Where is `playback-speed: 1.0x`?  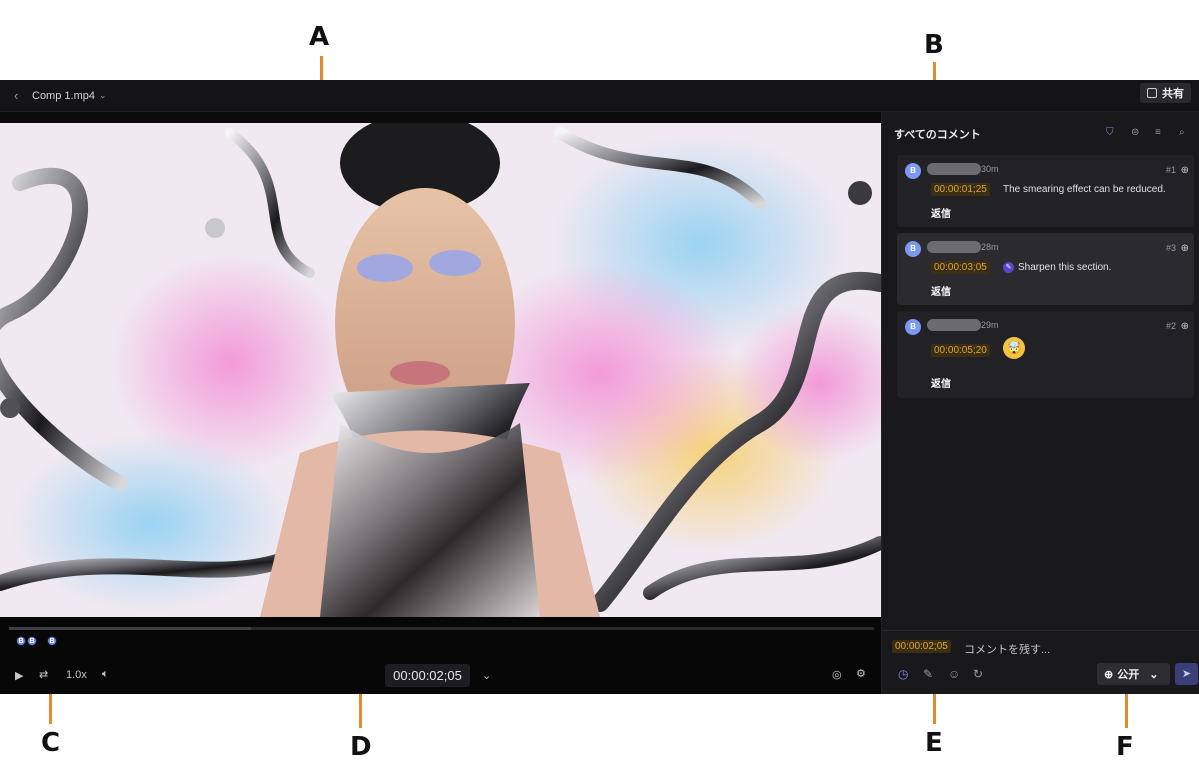 playback-speed: 1.0x is located at coordinates (76, 675).